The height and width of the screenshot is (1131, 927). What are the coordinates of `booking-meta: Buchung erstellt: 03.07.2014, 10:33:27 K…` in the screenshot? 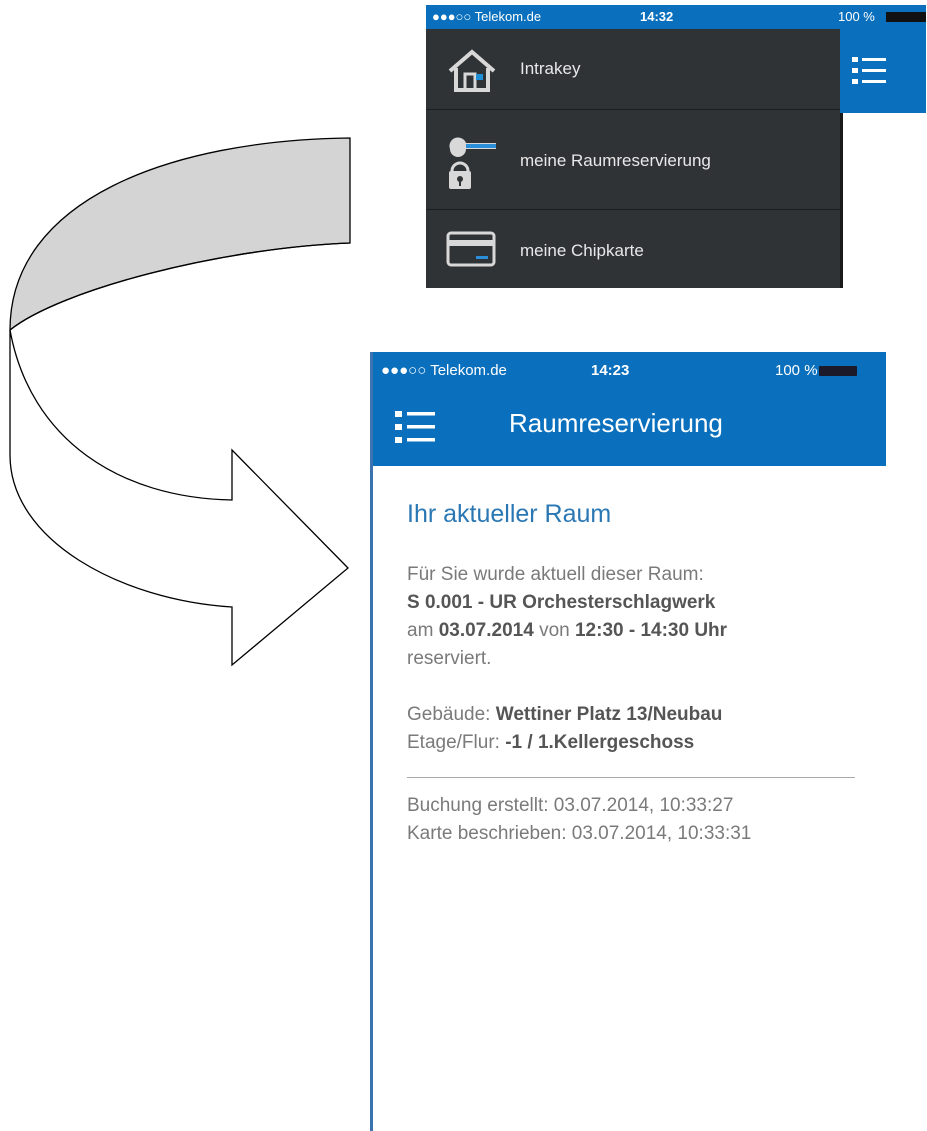 It's located at (637, 820).